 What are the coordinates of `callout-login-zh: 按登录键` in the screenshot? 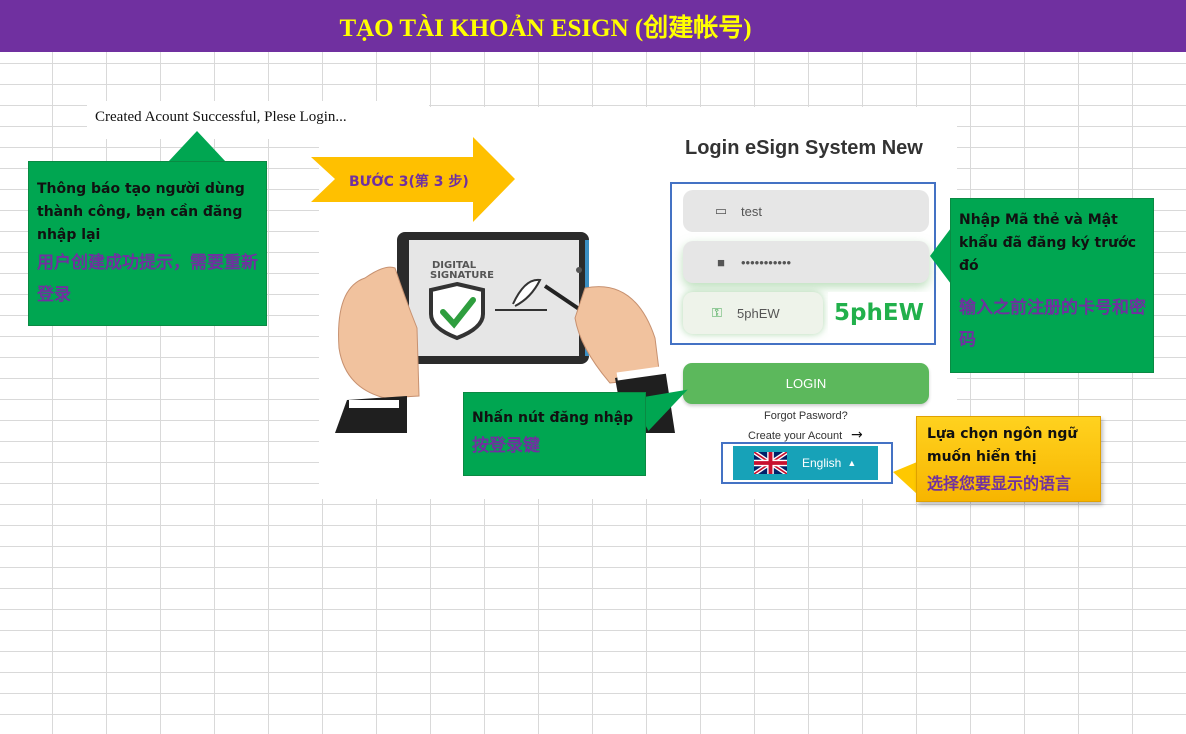 It's located at (506, 446).